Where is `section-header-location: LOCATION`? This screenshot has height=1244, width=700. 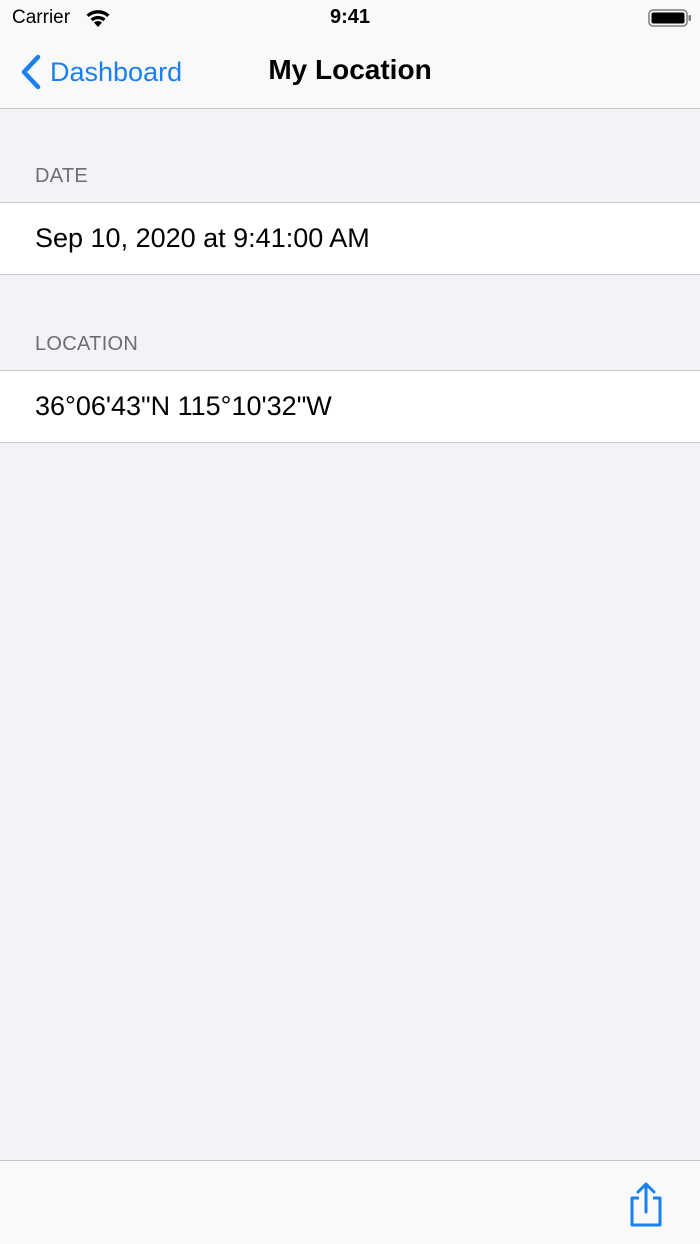 section-header-location: LOCATION is located at coordinates (87, 344).